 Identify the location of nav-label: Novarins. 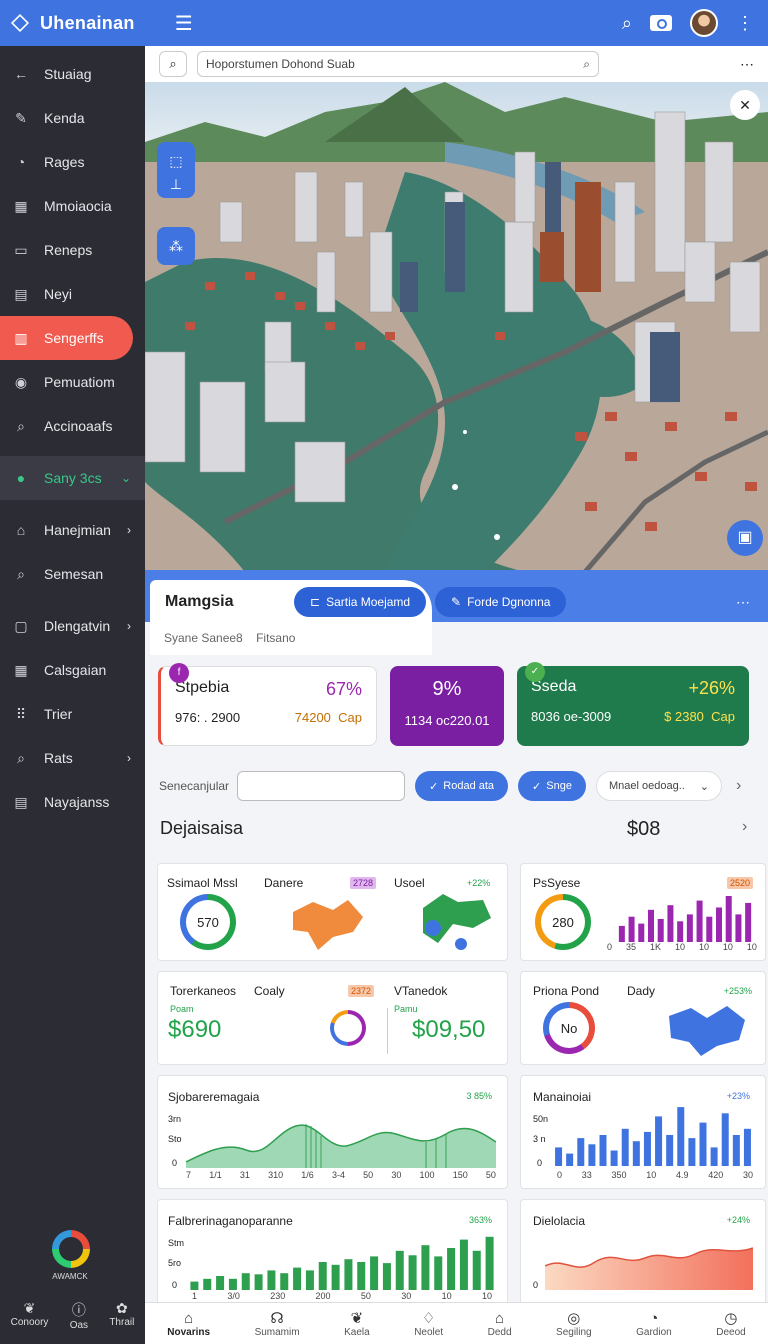
(189, 1332).